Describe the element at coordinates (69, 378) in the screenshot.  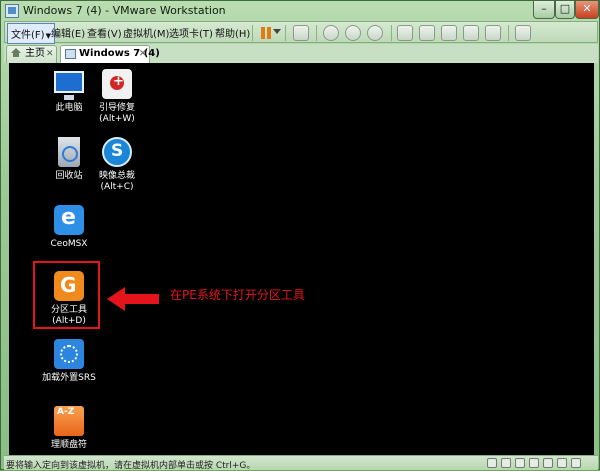
I see `desktop-icon-label: 加载外置SRS` at that location.